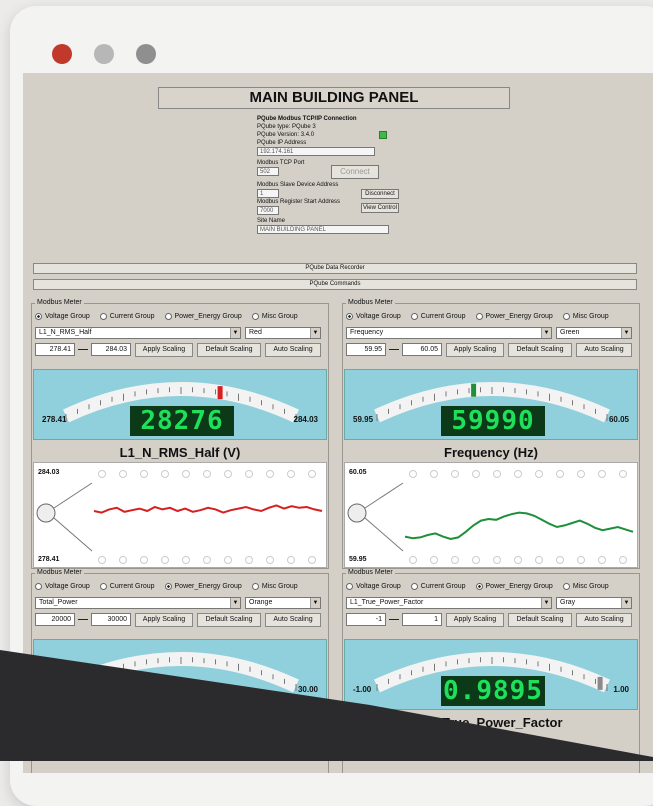 Image resolution: width=653 pixels, height=806 pixels. Describe the element at coordinates (380, 194) in the screenshot. I see `disconnect-button: Disconnect` at that location.